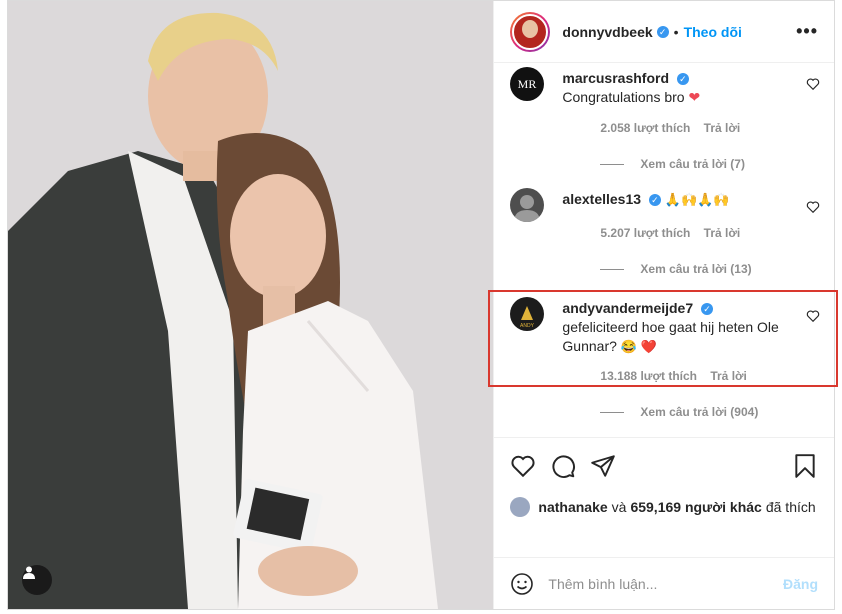  I want to click on comment-meta: 5.207 lượt thích Trả lời, so click(670, 233).